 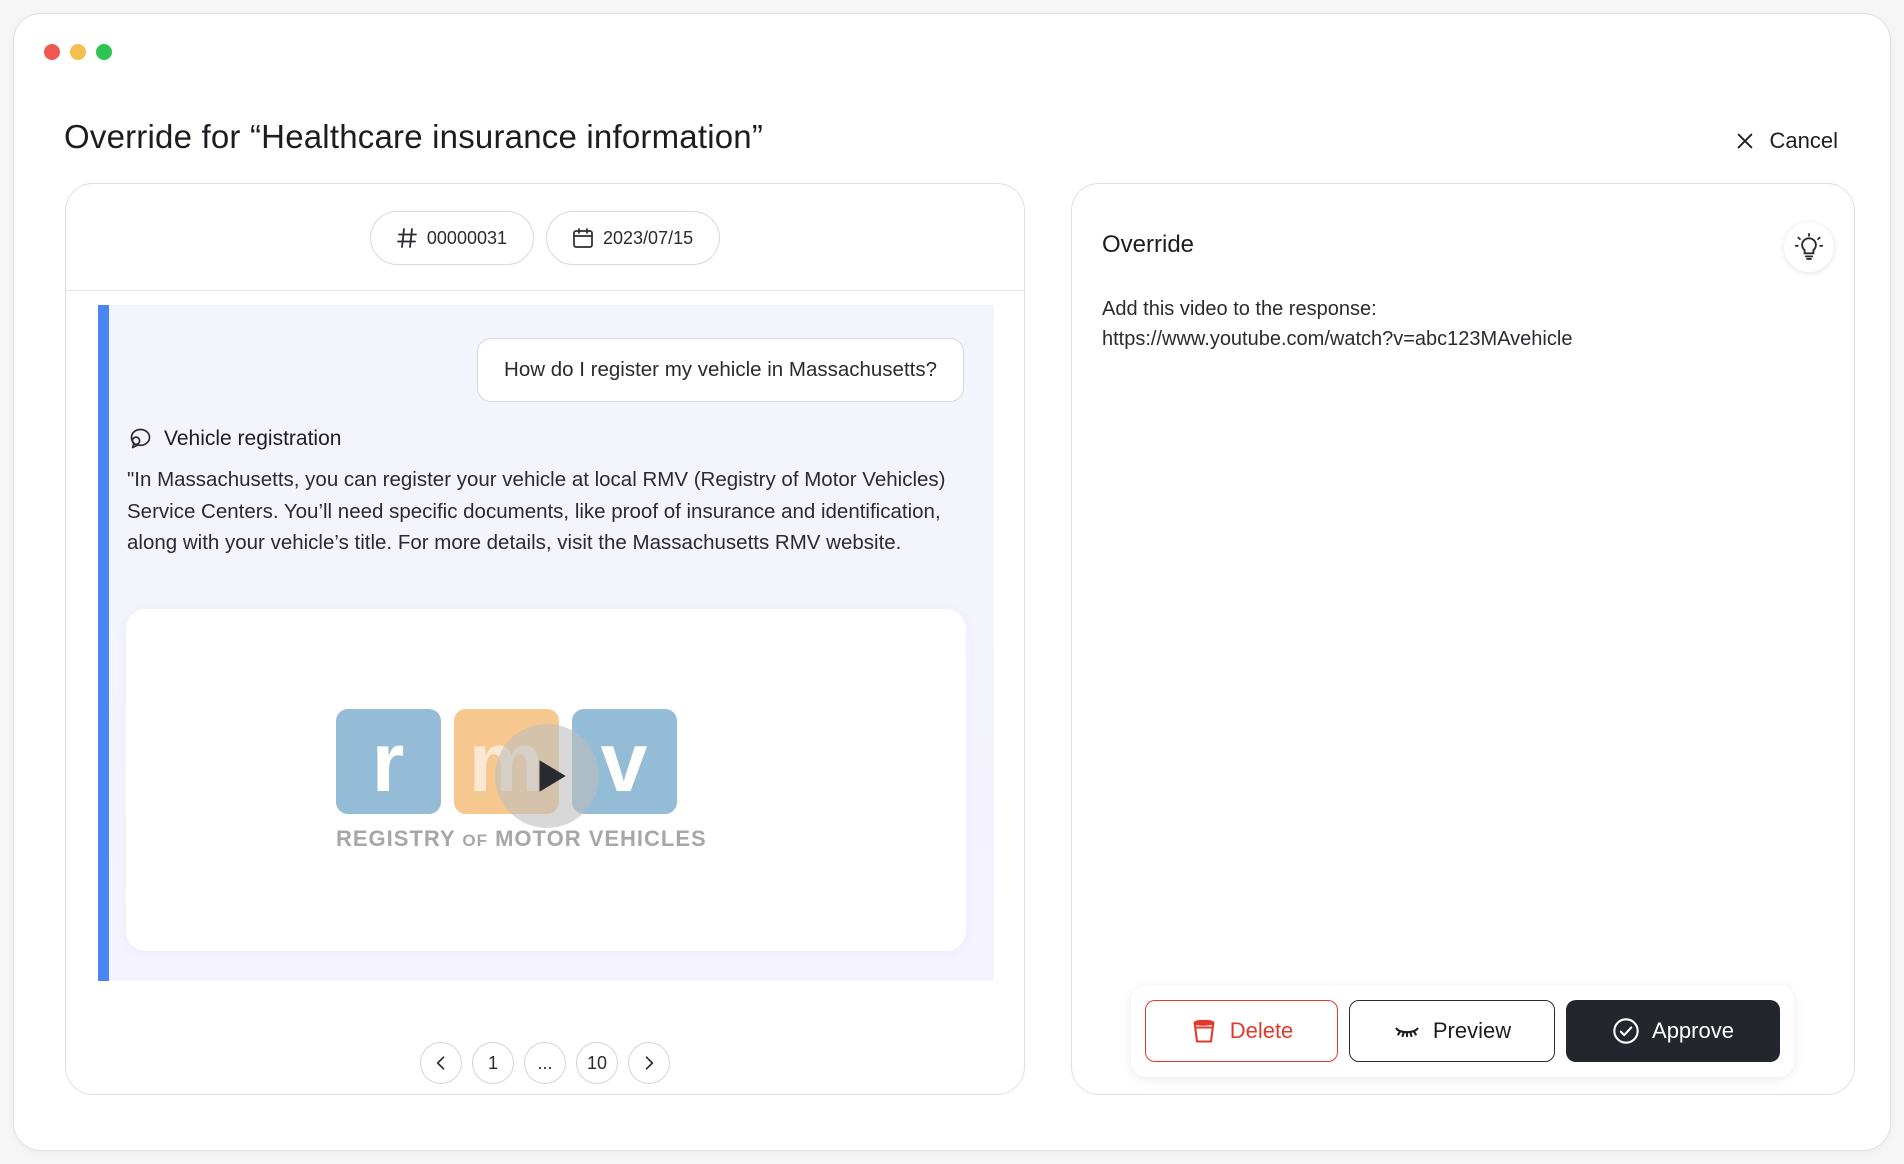 I want to click on prev-page-button, so click(x=441, y=1063).